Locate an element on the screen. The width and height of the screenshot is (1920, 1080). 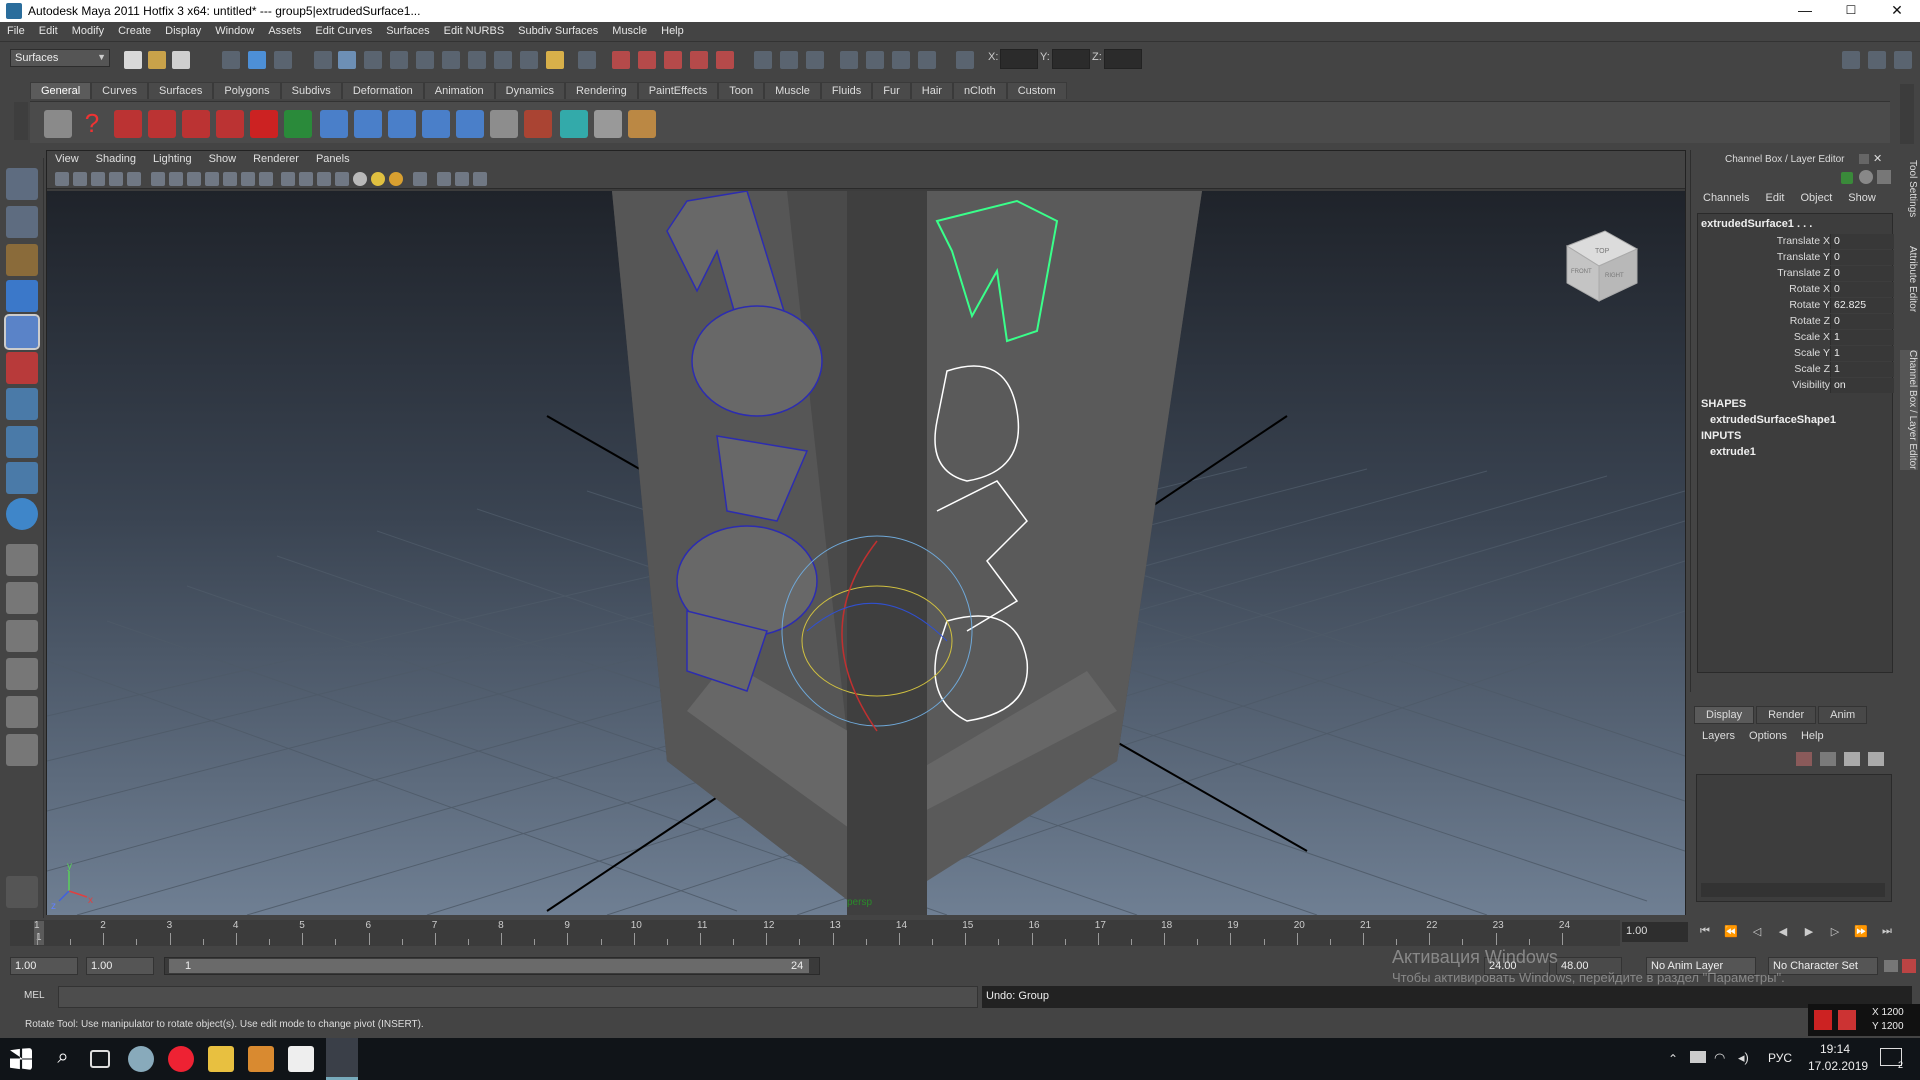
panel-menu-shading: Shading is located at coordinates (116, 158).